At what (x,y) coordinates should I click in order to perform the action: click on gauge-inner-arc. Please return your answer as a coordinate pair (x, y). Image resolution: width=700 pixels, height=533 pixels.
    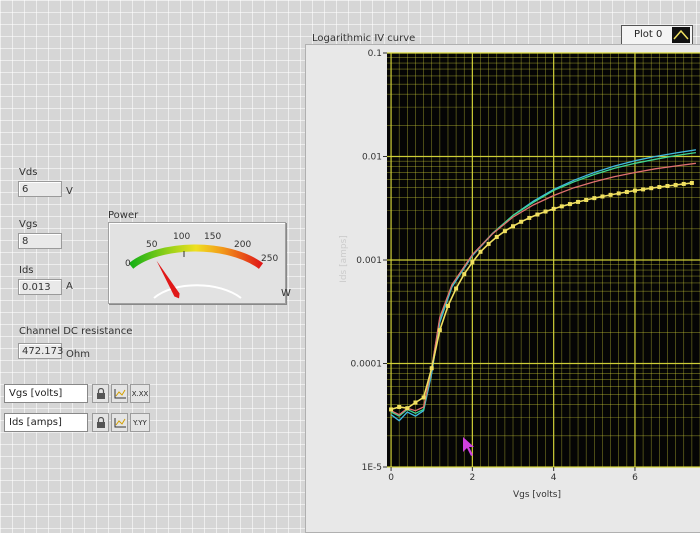
    Looking at the image, I should click on (197, 291).